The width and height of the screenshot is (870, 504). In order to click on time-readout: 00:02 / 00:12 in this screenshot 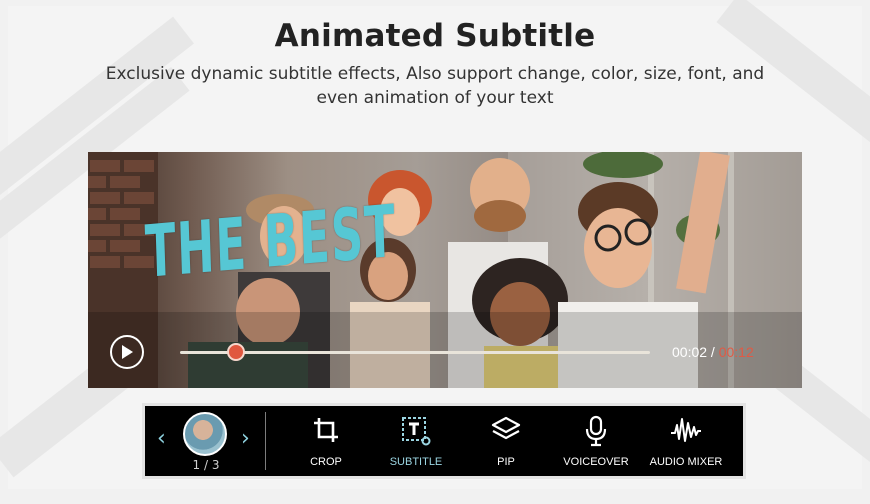, I will do `click(713, 352)`.